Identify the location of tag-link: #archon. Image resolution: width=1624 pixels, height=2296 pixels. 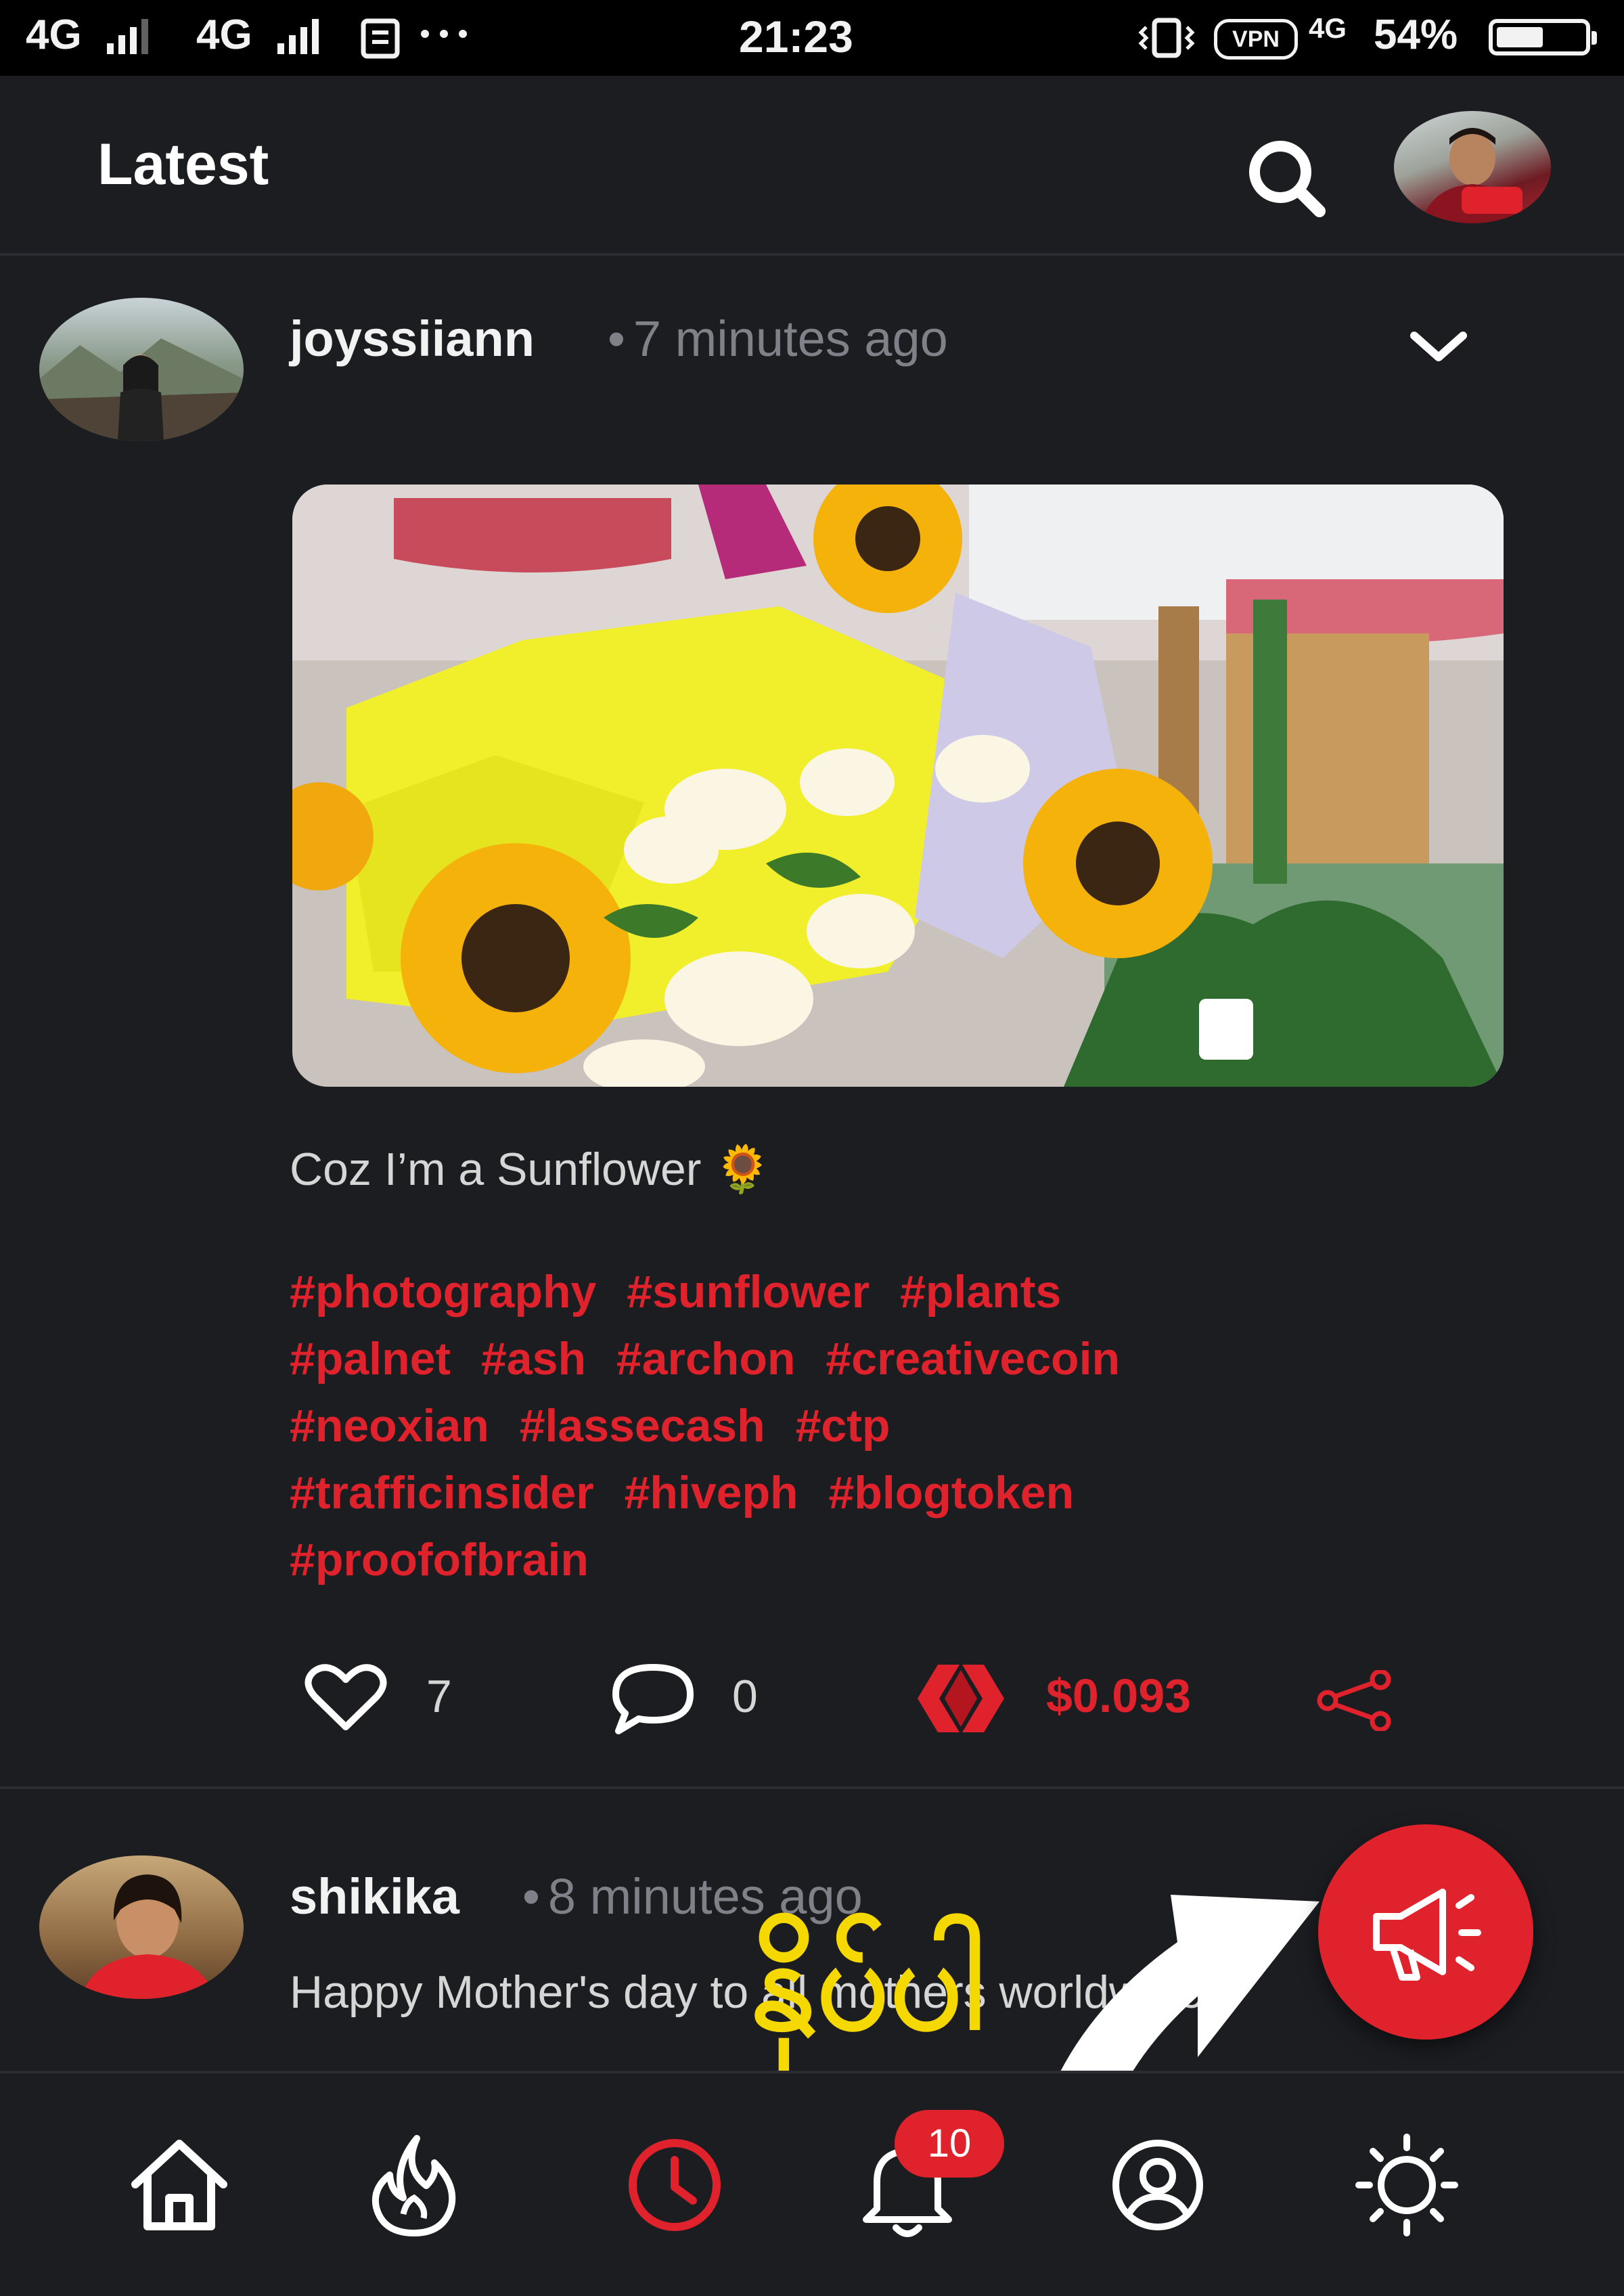
(706, 1359).